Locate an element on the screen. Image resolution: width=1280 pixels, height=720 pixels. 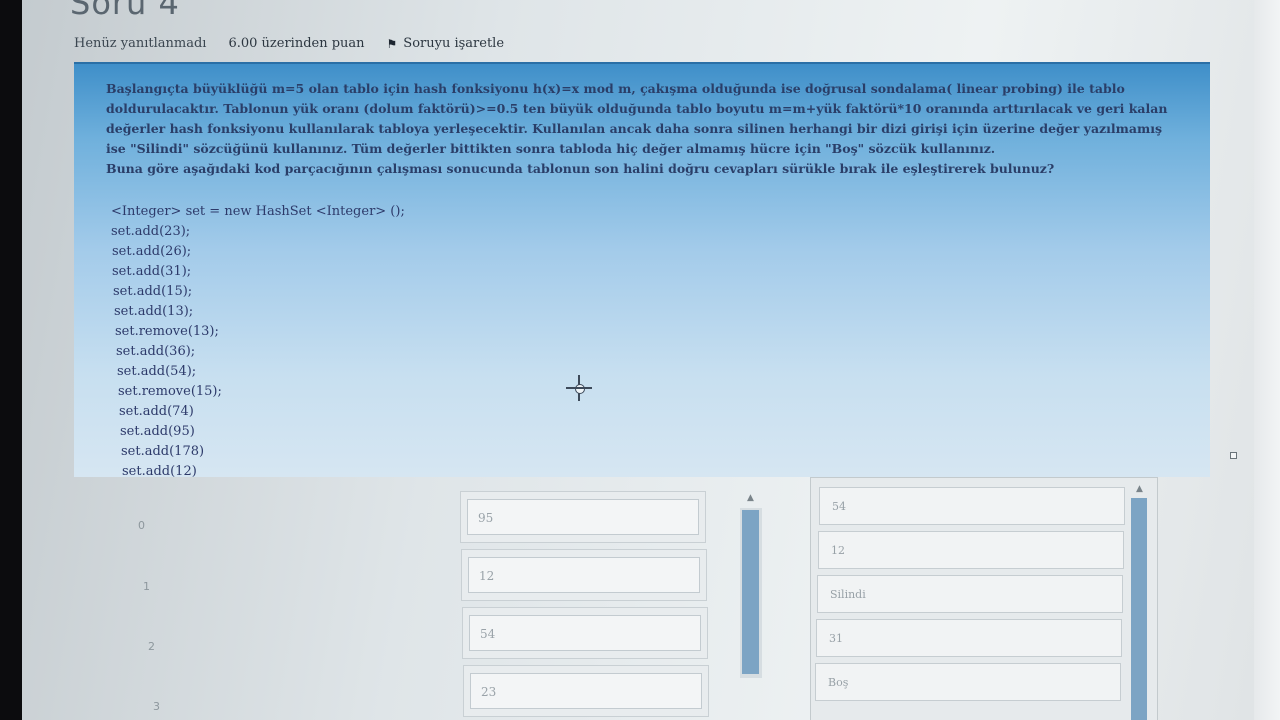
question-status: Henüz yanıtlanmadı is located at coordinates (140, 43).